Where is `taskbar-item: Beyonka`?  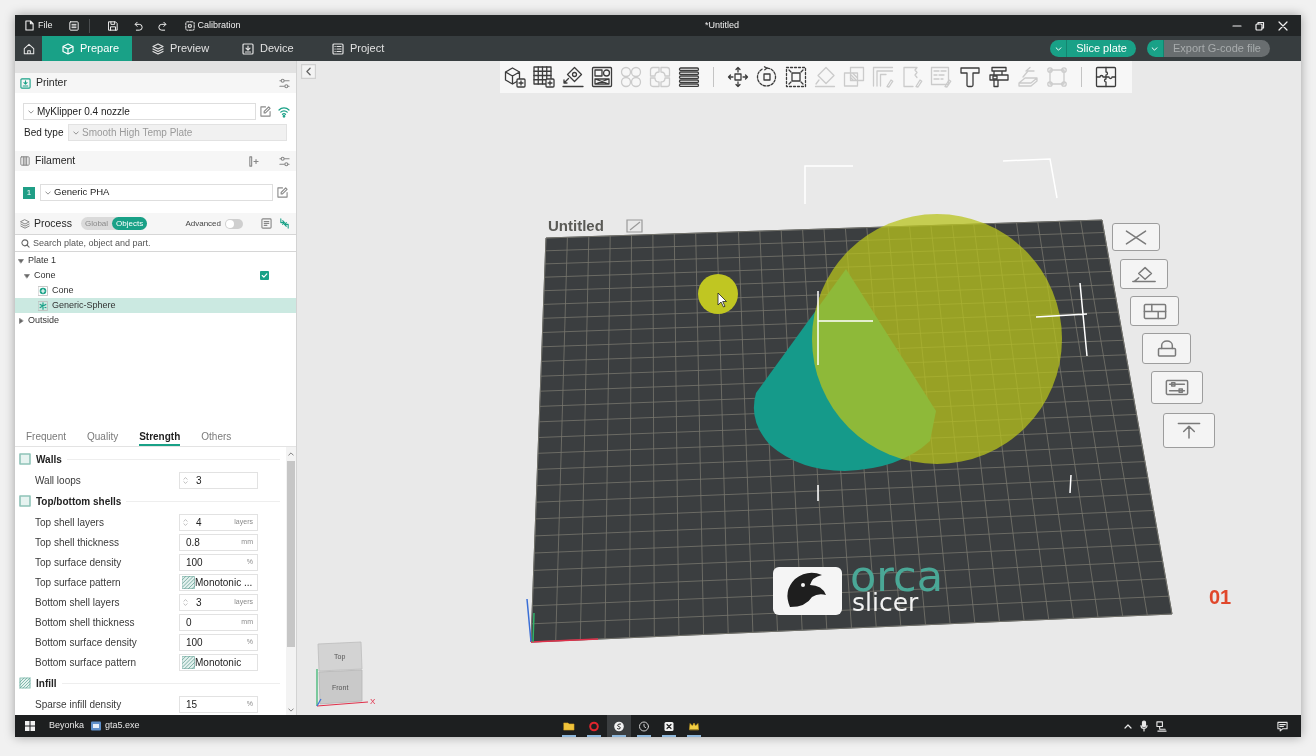
taskbar-item: Beyonka is located at coordinates (67, 726).